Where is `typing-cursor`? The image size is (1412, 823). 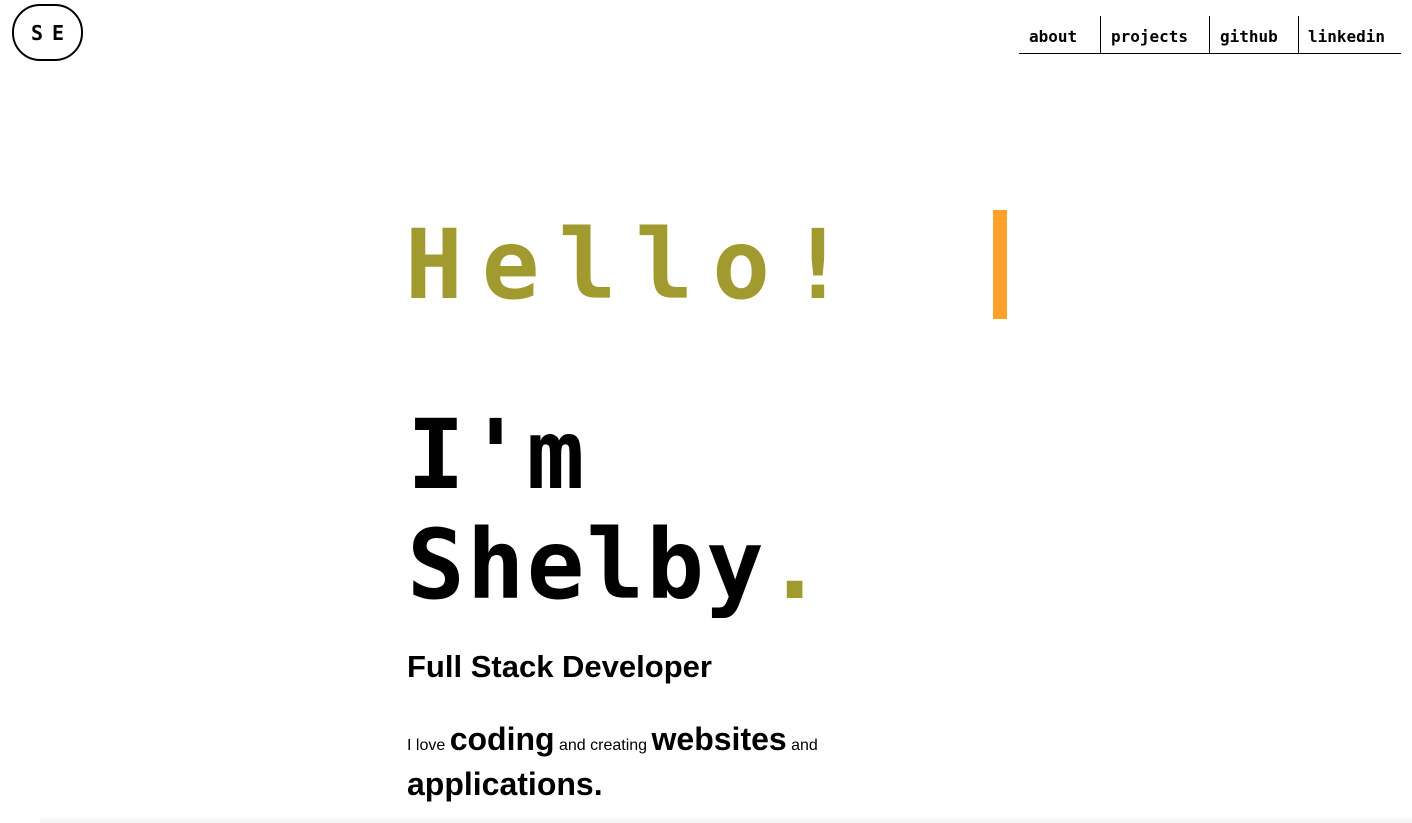 typing-cursor is located at coordinates (1000, 264).